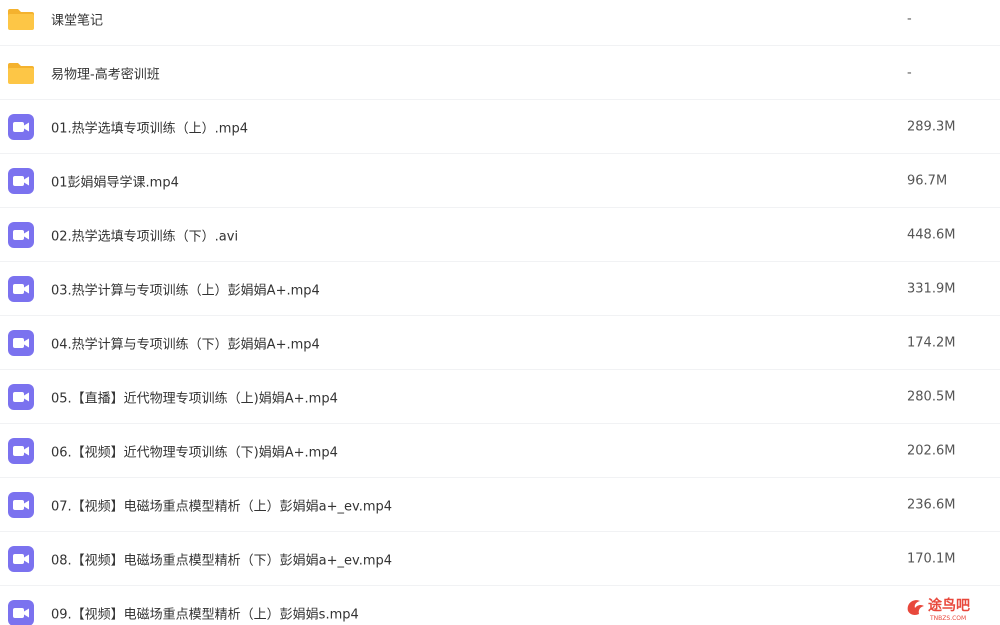 The height and width of the screenshot is (625, 1000). What do you see at coordinates (222, 506) in the screenshot?
I see `file-name: 07.【视频】电磁场重点模型精析（上）彭娟娟a+_ev.mp4` at bounding box center [222, 506].